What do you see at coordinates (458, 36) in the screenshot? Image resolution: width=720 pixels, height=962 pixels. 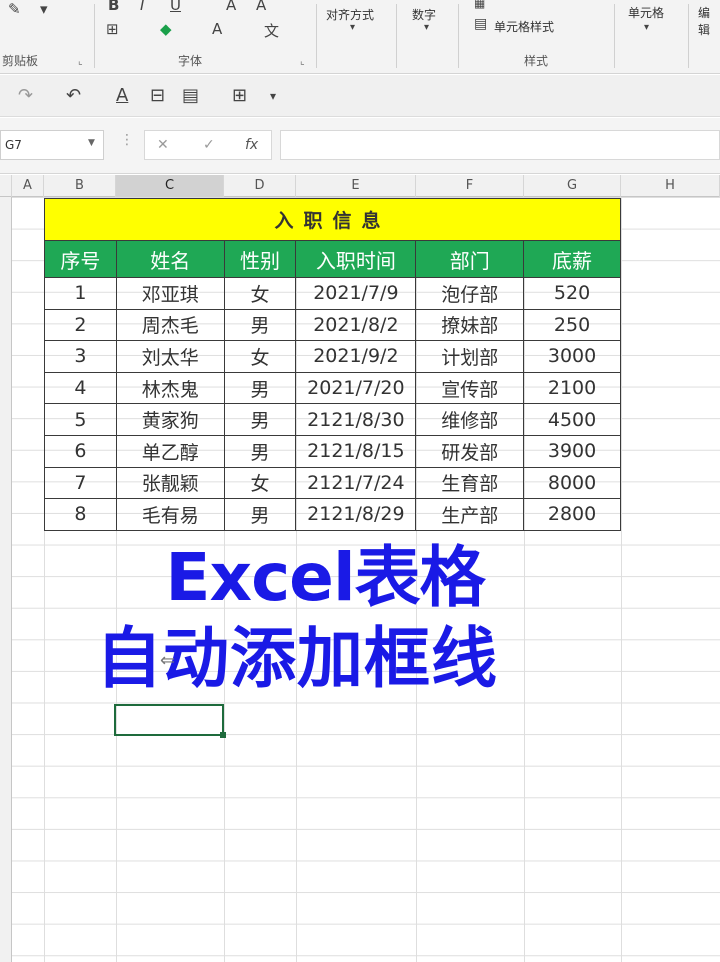 I see `ribbon-separator` at bounding box center [458, 36].